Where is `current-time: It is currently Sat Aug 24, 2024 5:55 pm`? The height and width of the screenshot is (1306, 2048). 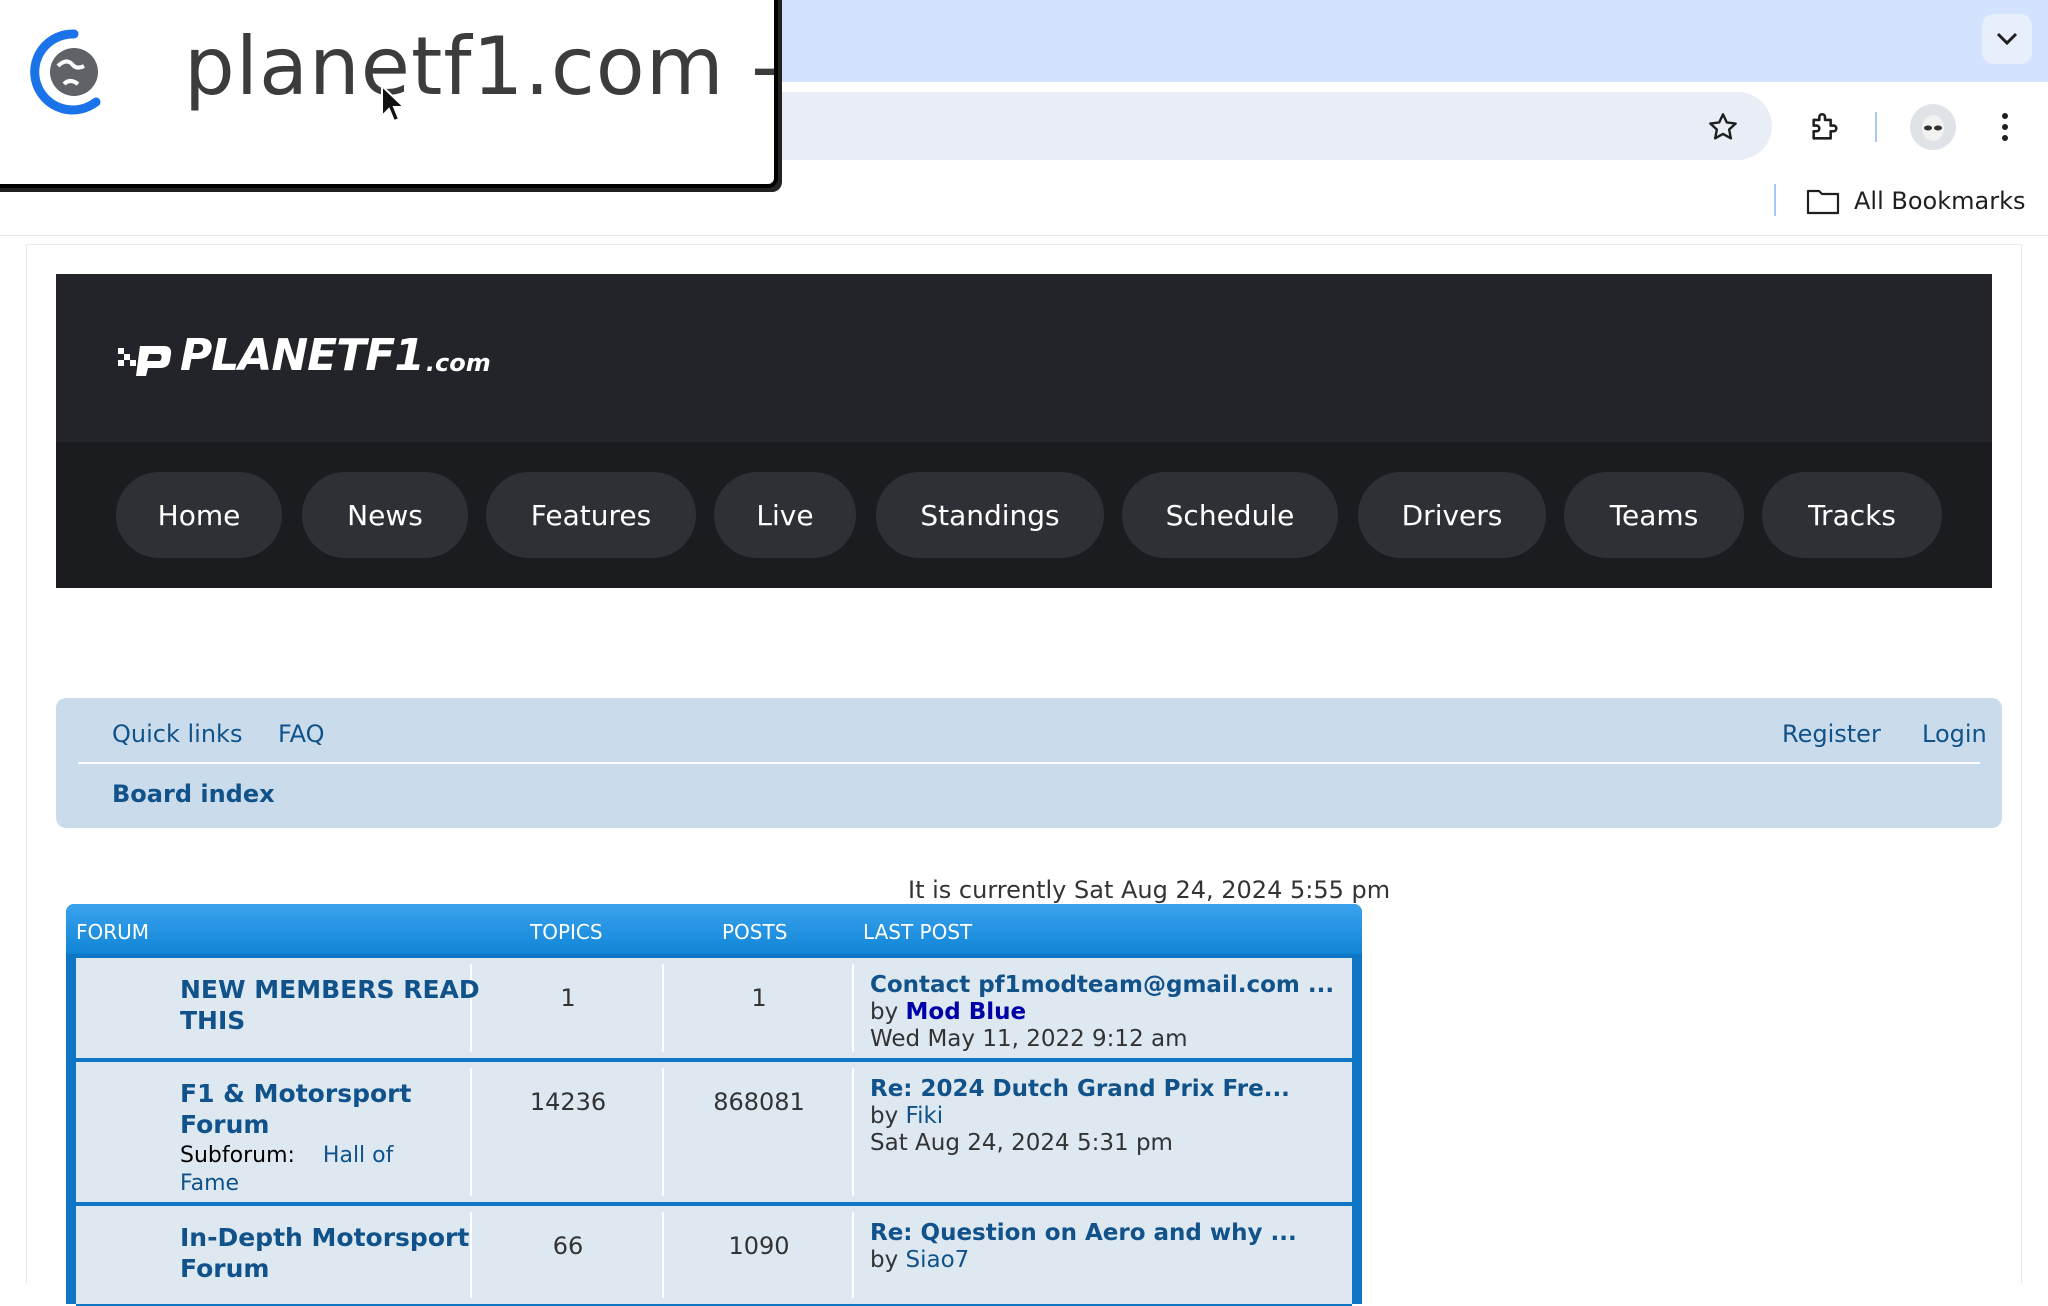 current-time: It is currently Sat Aug 24, 2024 5:55 pm is located at coordinates (1149, 890).